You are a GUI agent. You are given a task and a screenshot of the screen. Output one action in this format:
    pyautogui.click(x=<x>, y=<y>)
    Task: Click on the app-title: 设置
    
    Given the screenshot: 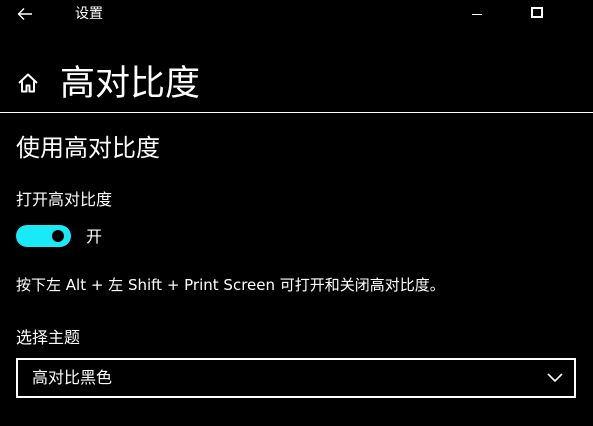 What is the action you would take?
    pyautogui.click(x=89, y=14)
    